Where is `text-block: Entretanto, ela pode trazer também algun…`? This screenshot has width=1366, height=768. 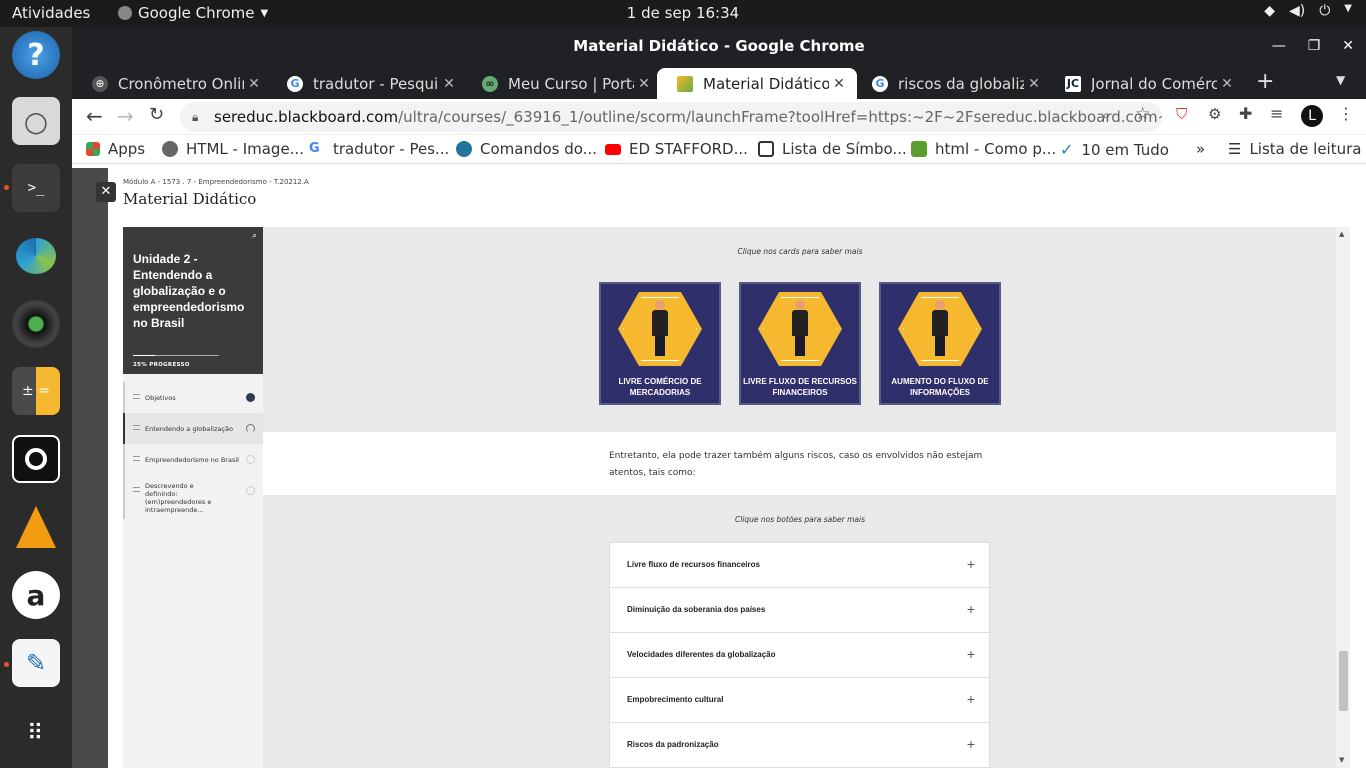
text-block: Entretanto, ela pode trazer também algun… is located at coordinates (799, 463).